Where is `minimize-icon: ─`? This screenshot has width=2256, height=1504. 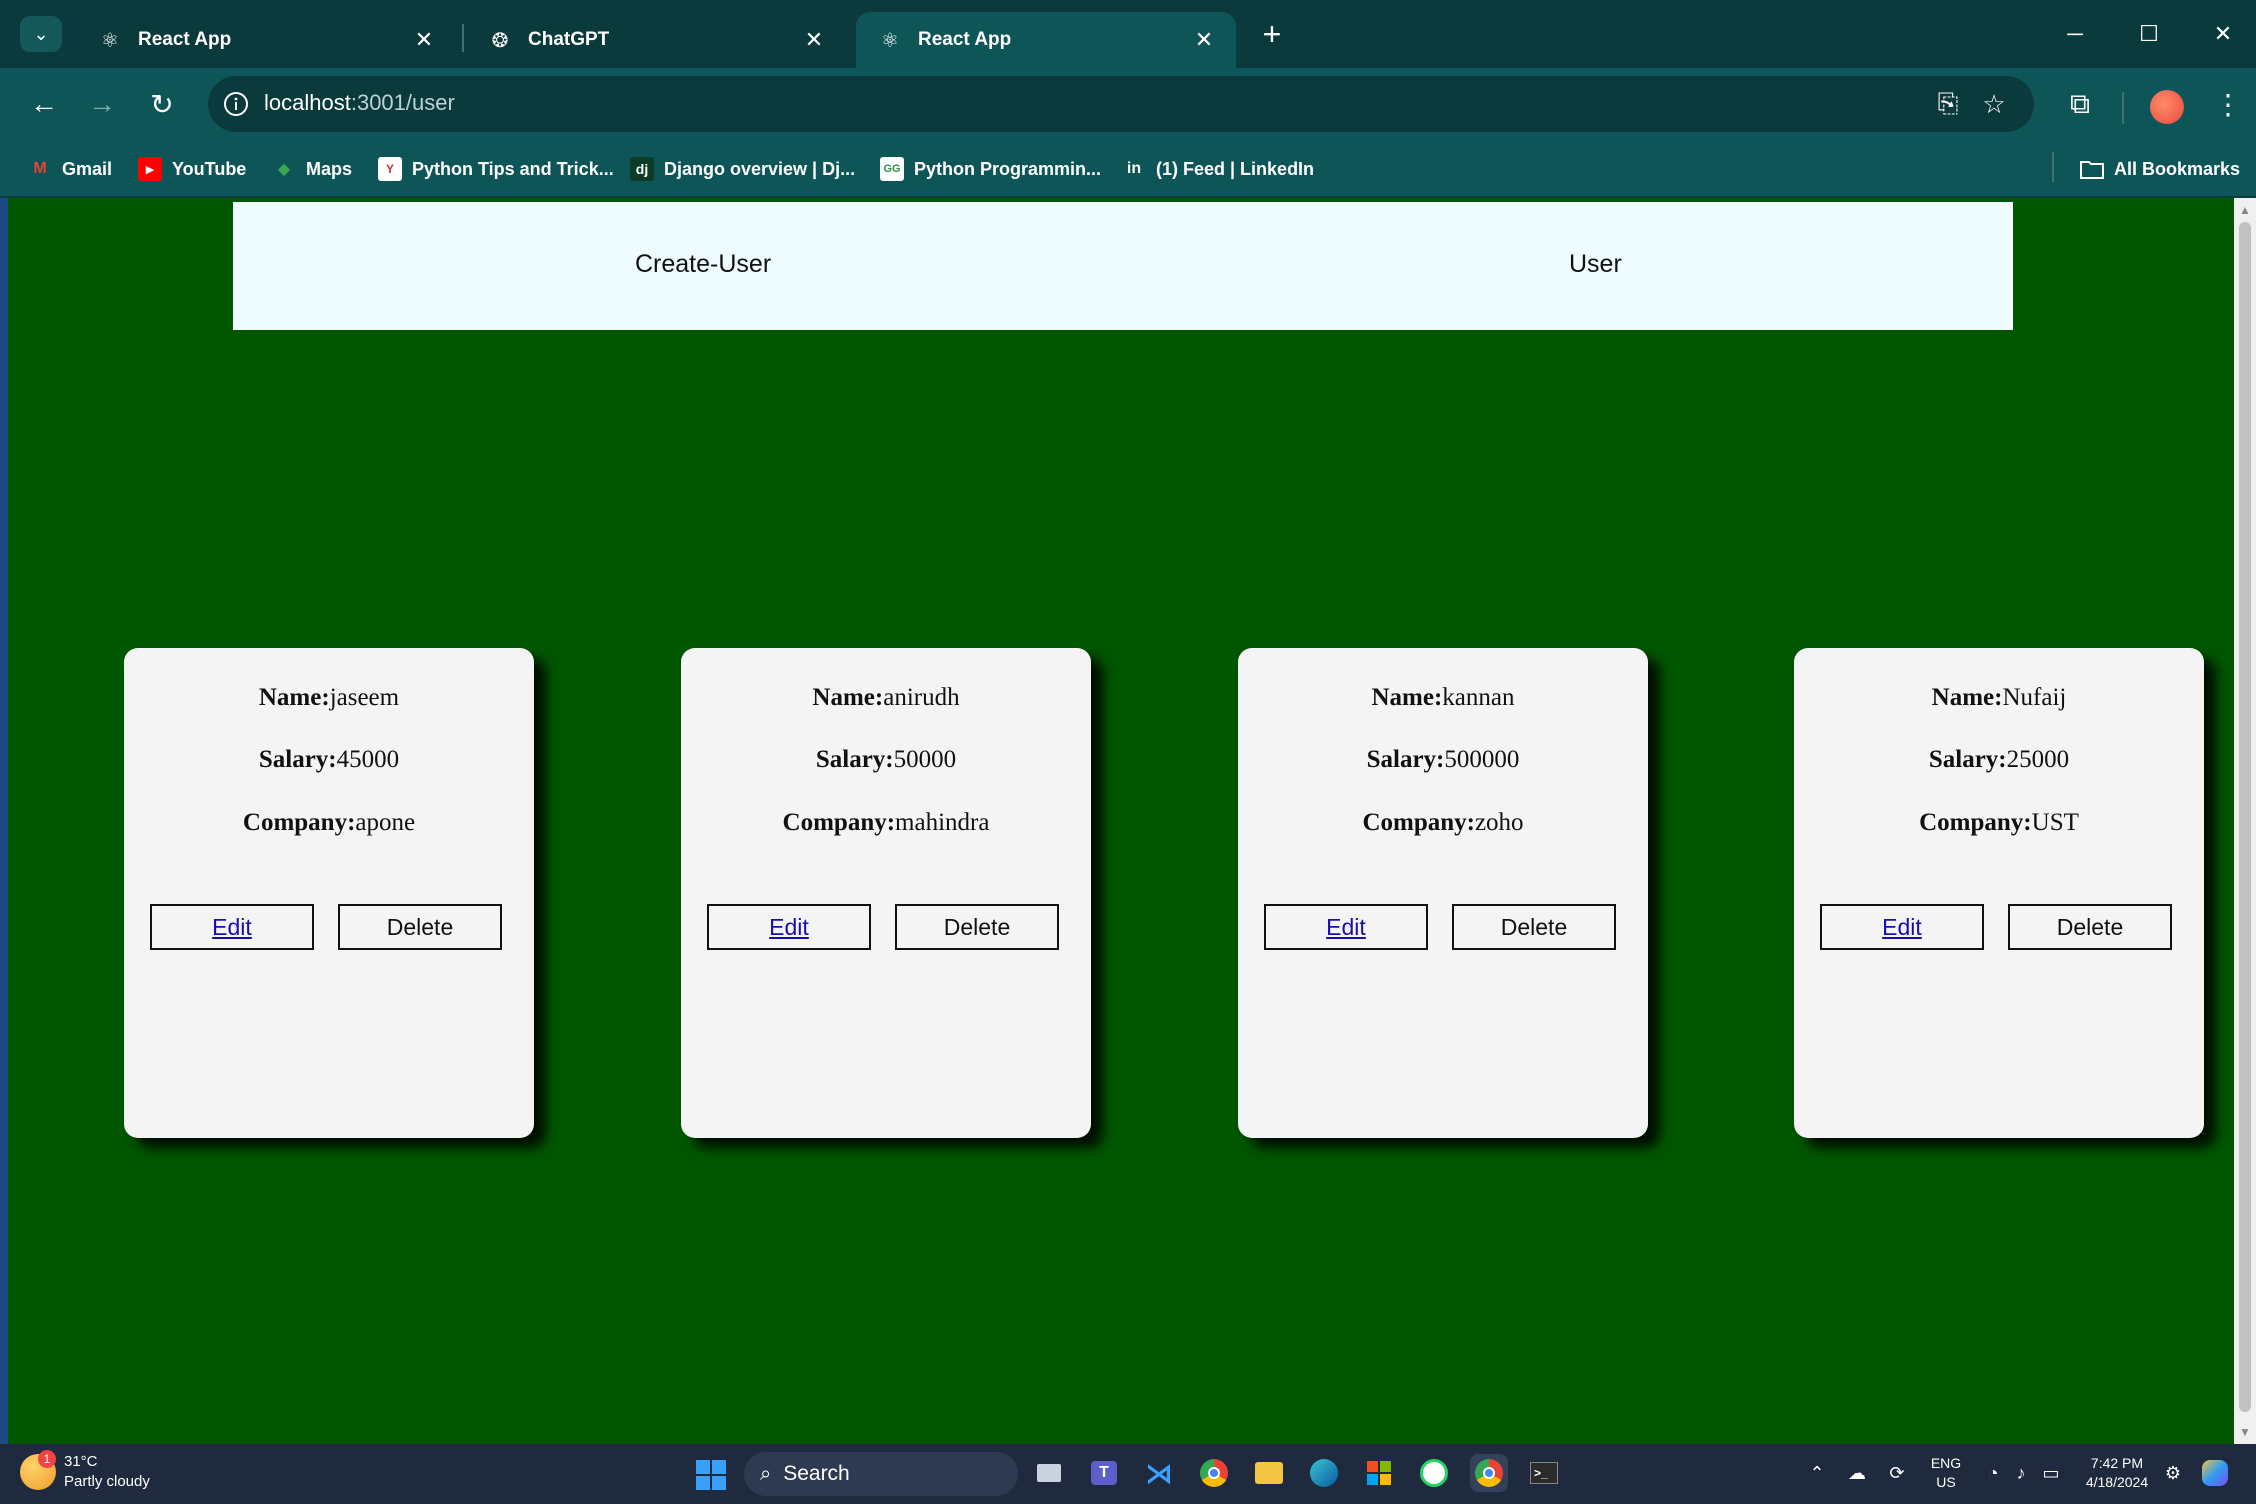 minimize-icon: ─ is located at coordinates (2075, 34).